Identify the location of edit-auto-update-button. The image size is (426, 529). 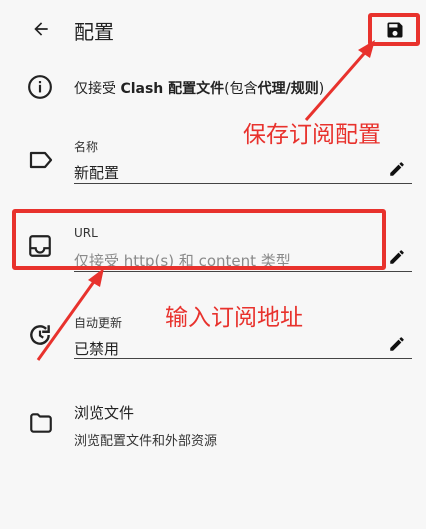
(397, 344).